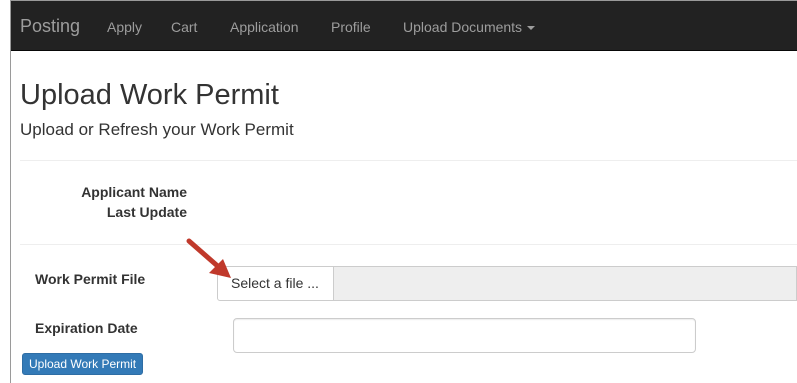 The width and height of the screenshot is (797, 383). What do you see at coordinates (149, 95) in the screenshot?
I see `page-title: Upload Work Permit` at bounding box center [149, 95].